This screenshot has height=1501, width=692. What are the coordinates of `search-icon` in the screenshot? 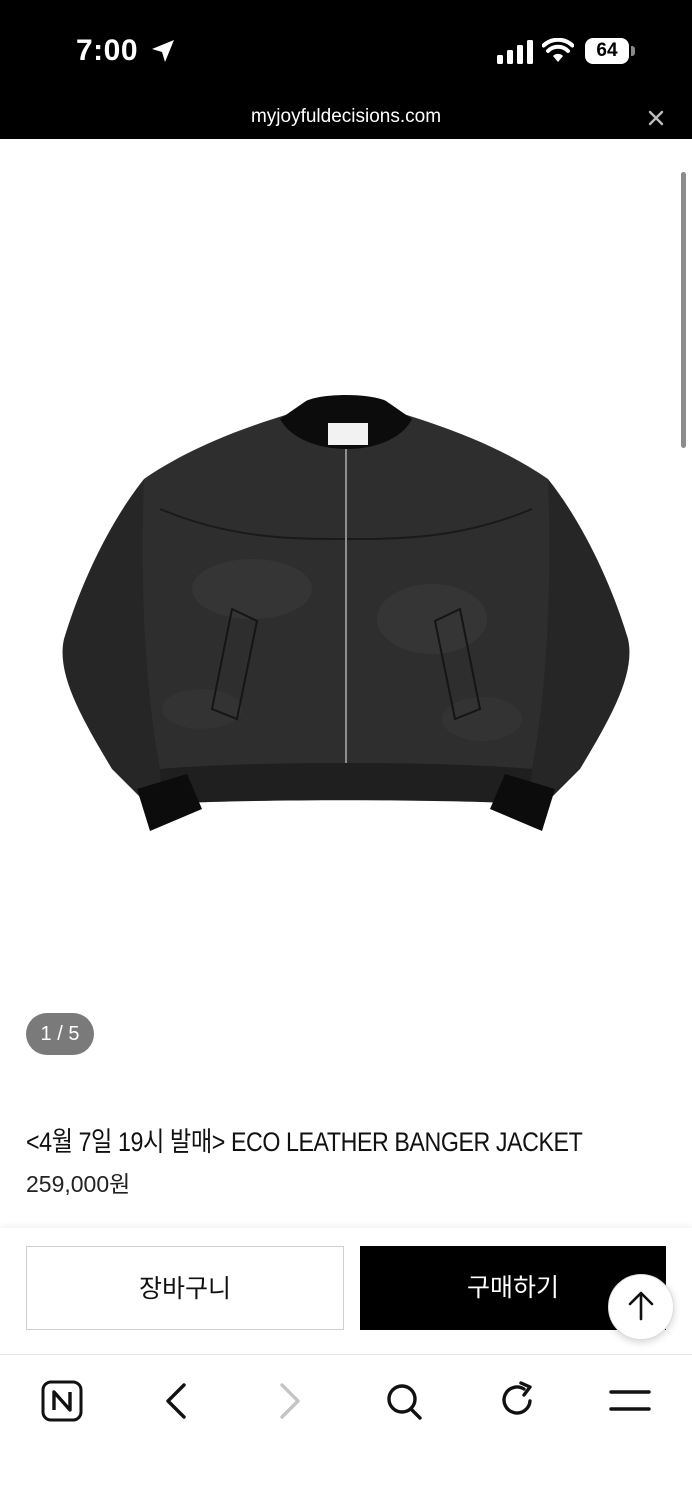 It's located at (404, 1402).